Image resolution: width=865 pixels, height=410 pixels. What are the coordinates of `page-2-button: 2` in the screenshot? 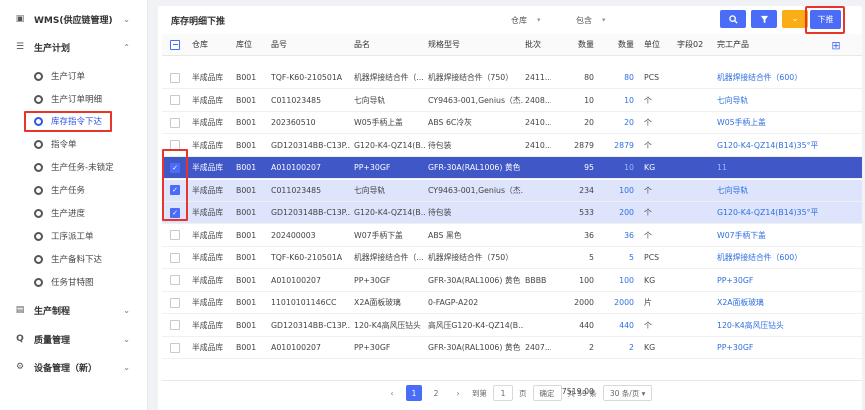 It's located at (436, 393).